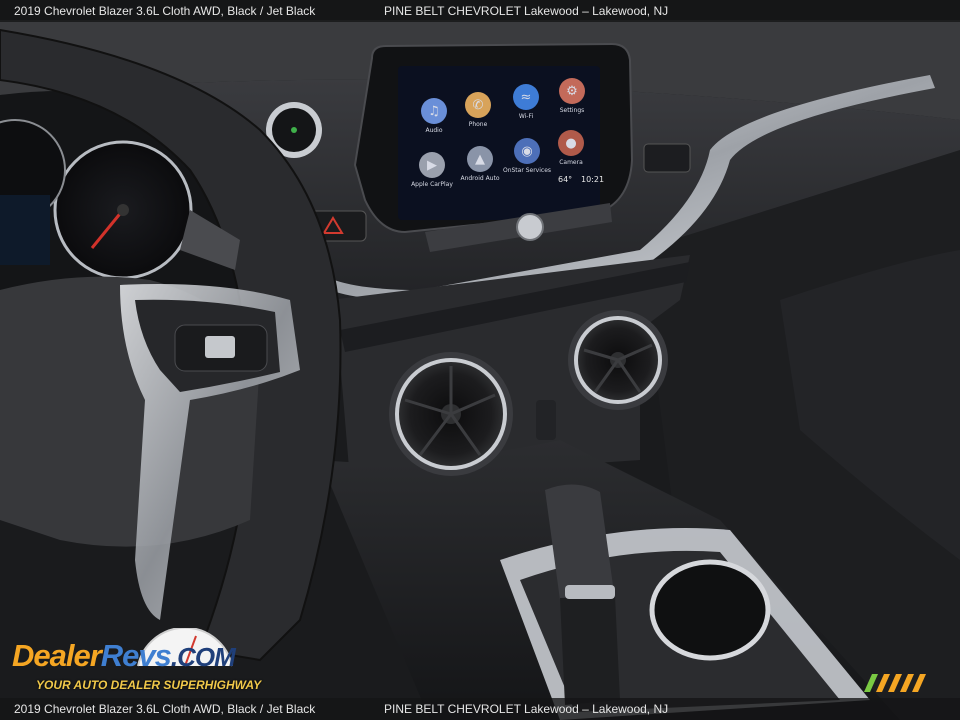 The width and height of the screenshot is (960, 720). Describe the element at coordinates (220, 347) in the screenshot. I see `steering-ok-button` at that location.